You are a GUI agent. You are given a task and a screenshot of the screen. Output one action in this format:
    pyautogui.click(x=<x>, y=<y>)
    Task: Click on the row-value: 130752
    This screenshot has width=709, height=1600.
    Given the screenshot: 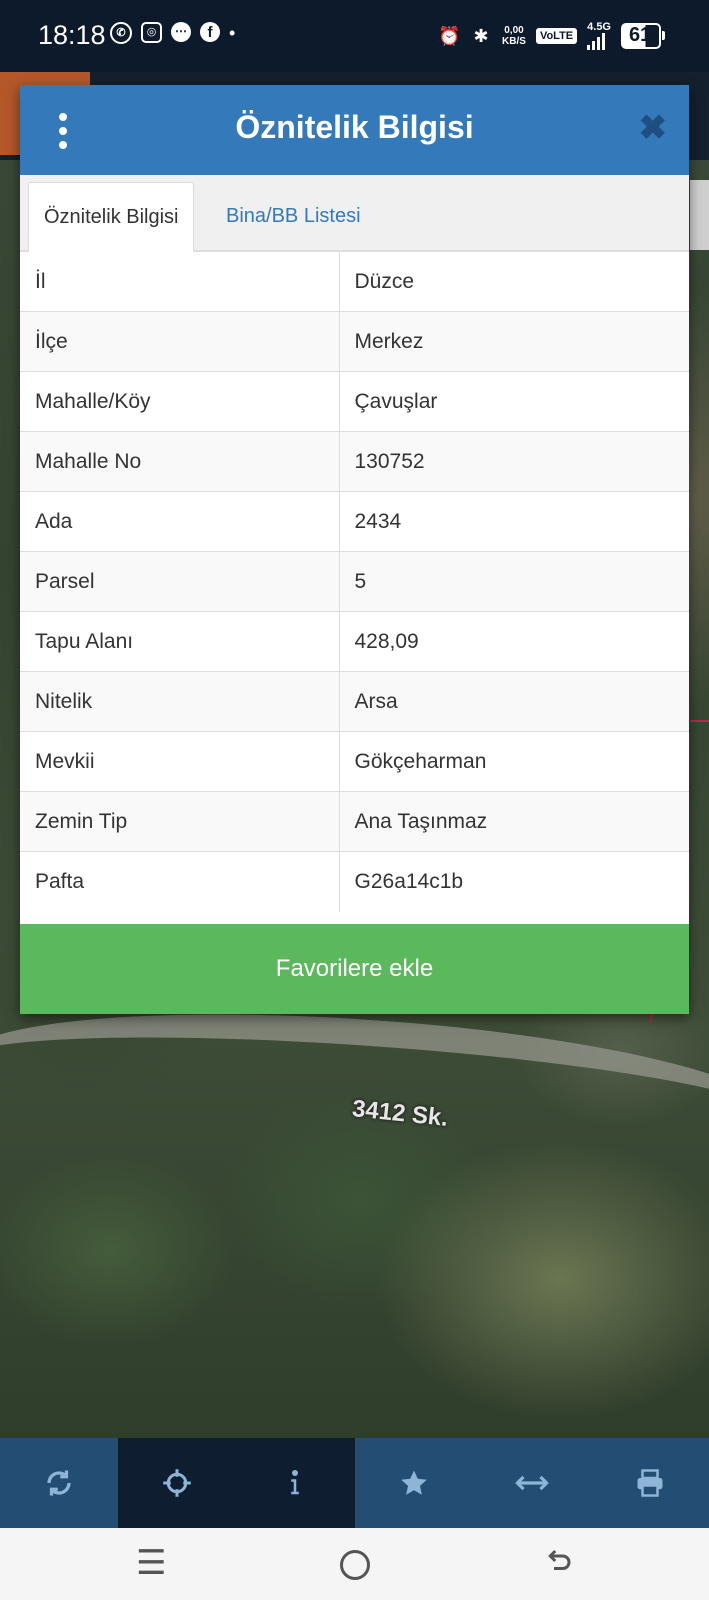 What is the action you would take?
    pyautogui.click(x=514, y=461)
    